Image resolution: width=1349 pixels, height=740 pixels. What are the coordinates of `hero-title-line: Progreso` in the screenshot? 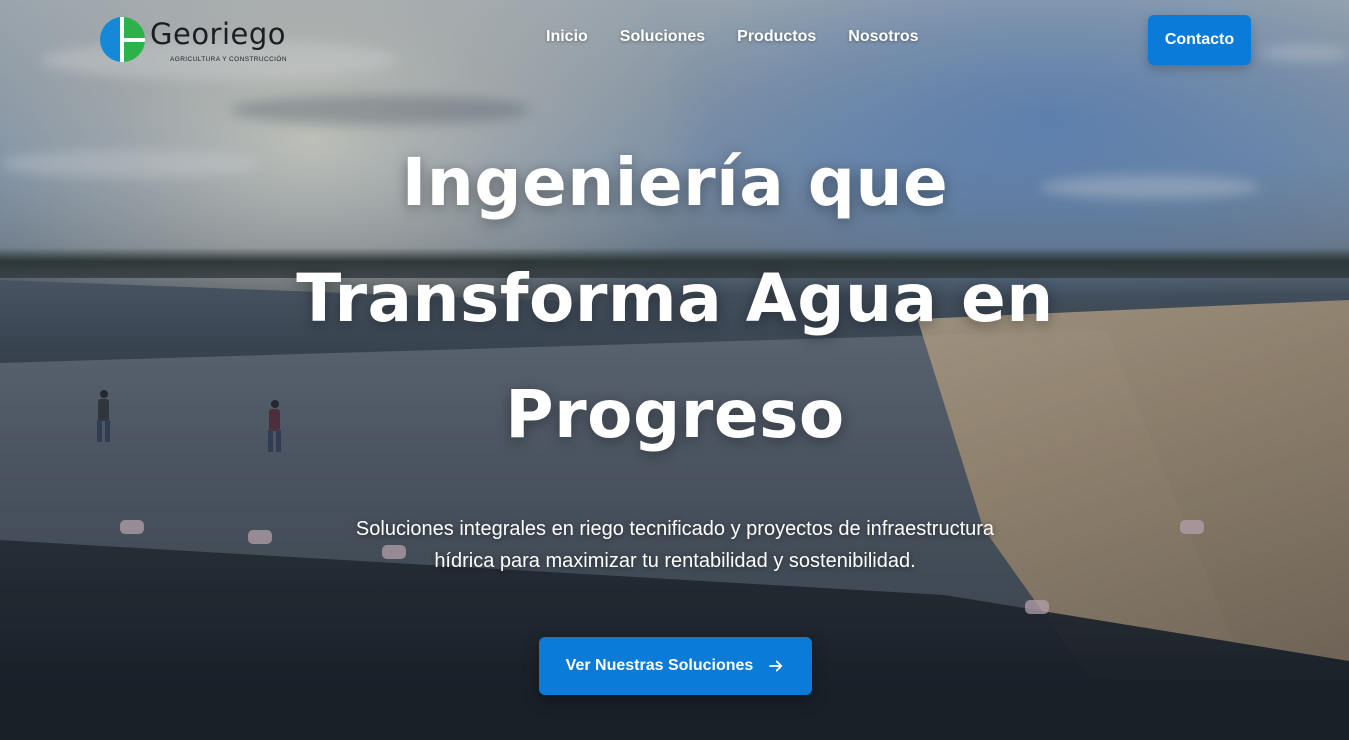 It's located at (675, 414).